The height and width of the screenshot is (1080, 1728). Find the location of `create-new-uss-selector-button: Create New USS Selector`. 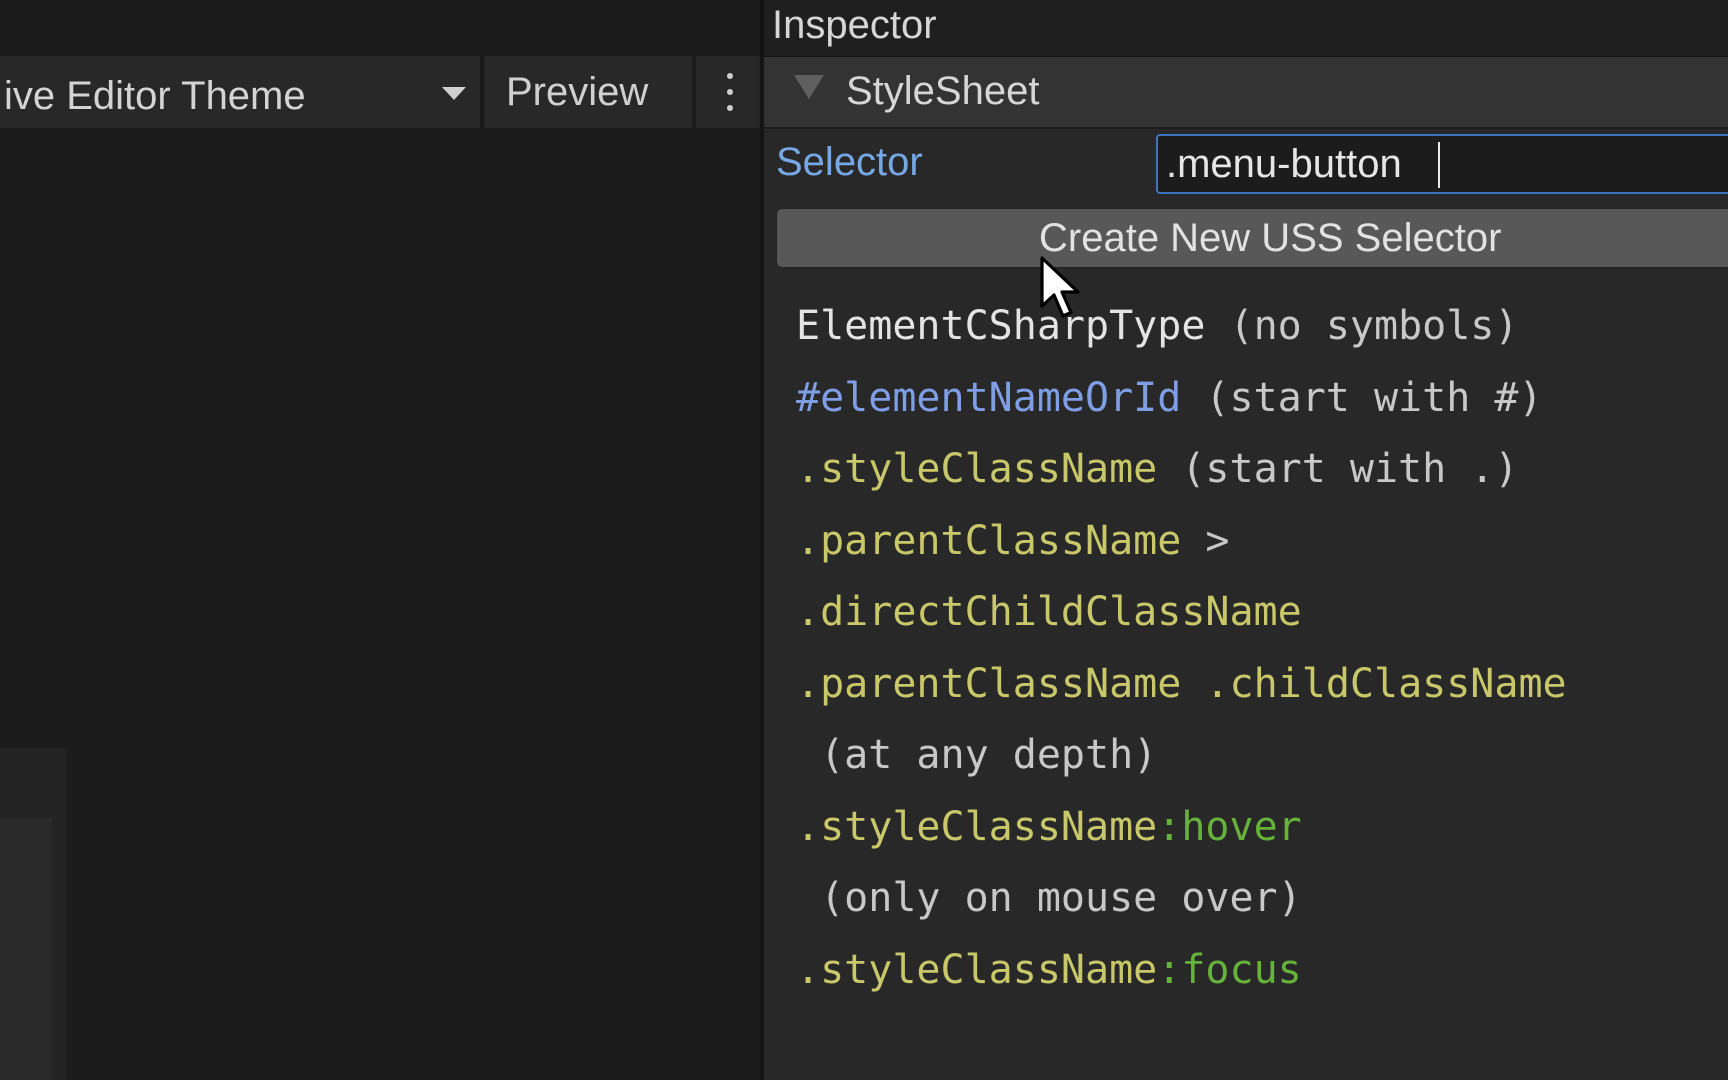

create-new-uss-selector-button: Create New USS Selector is located at coordinates (1252, 238).